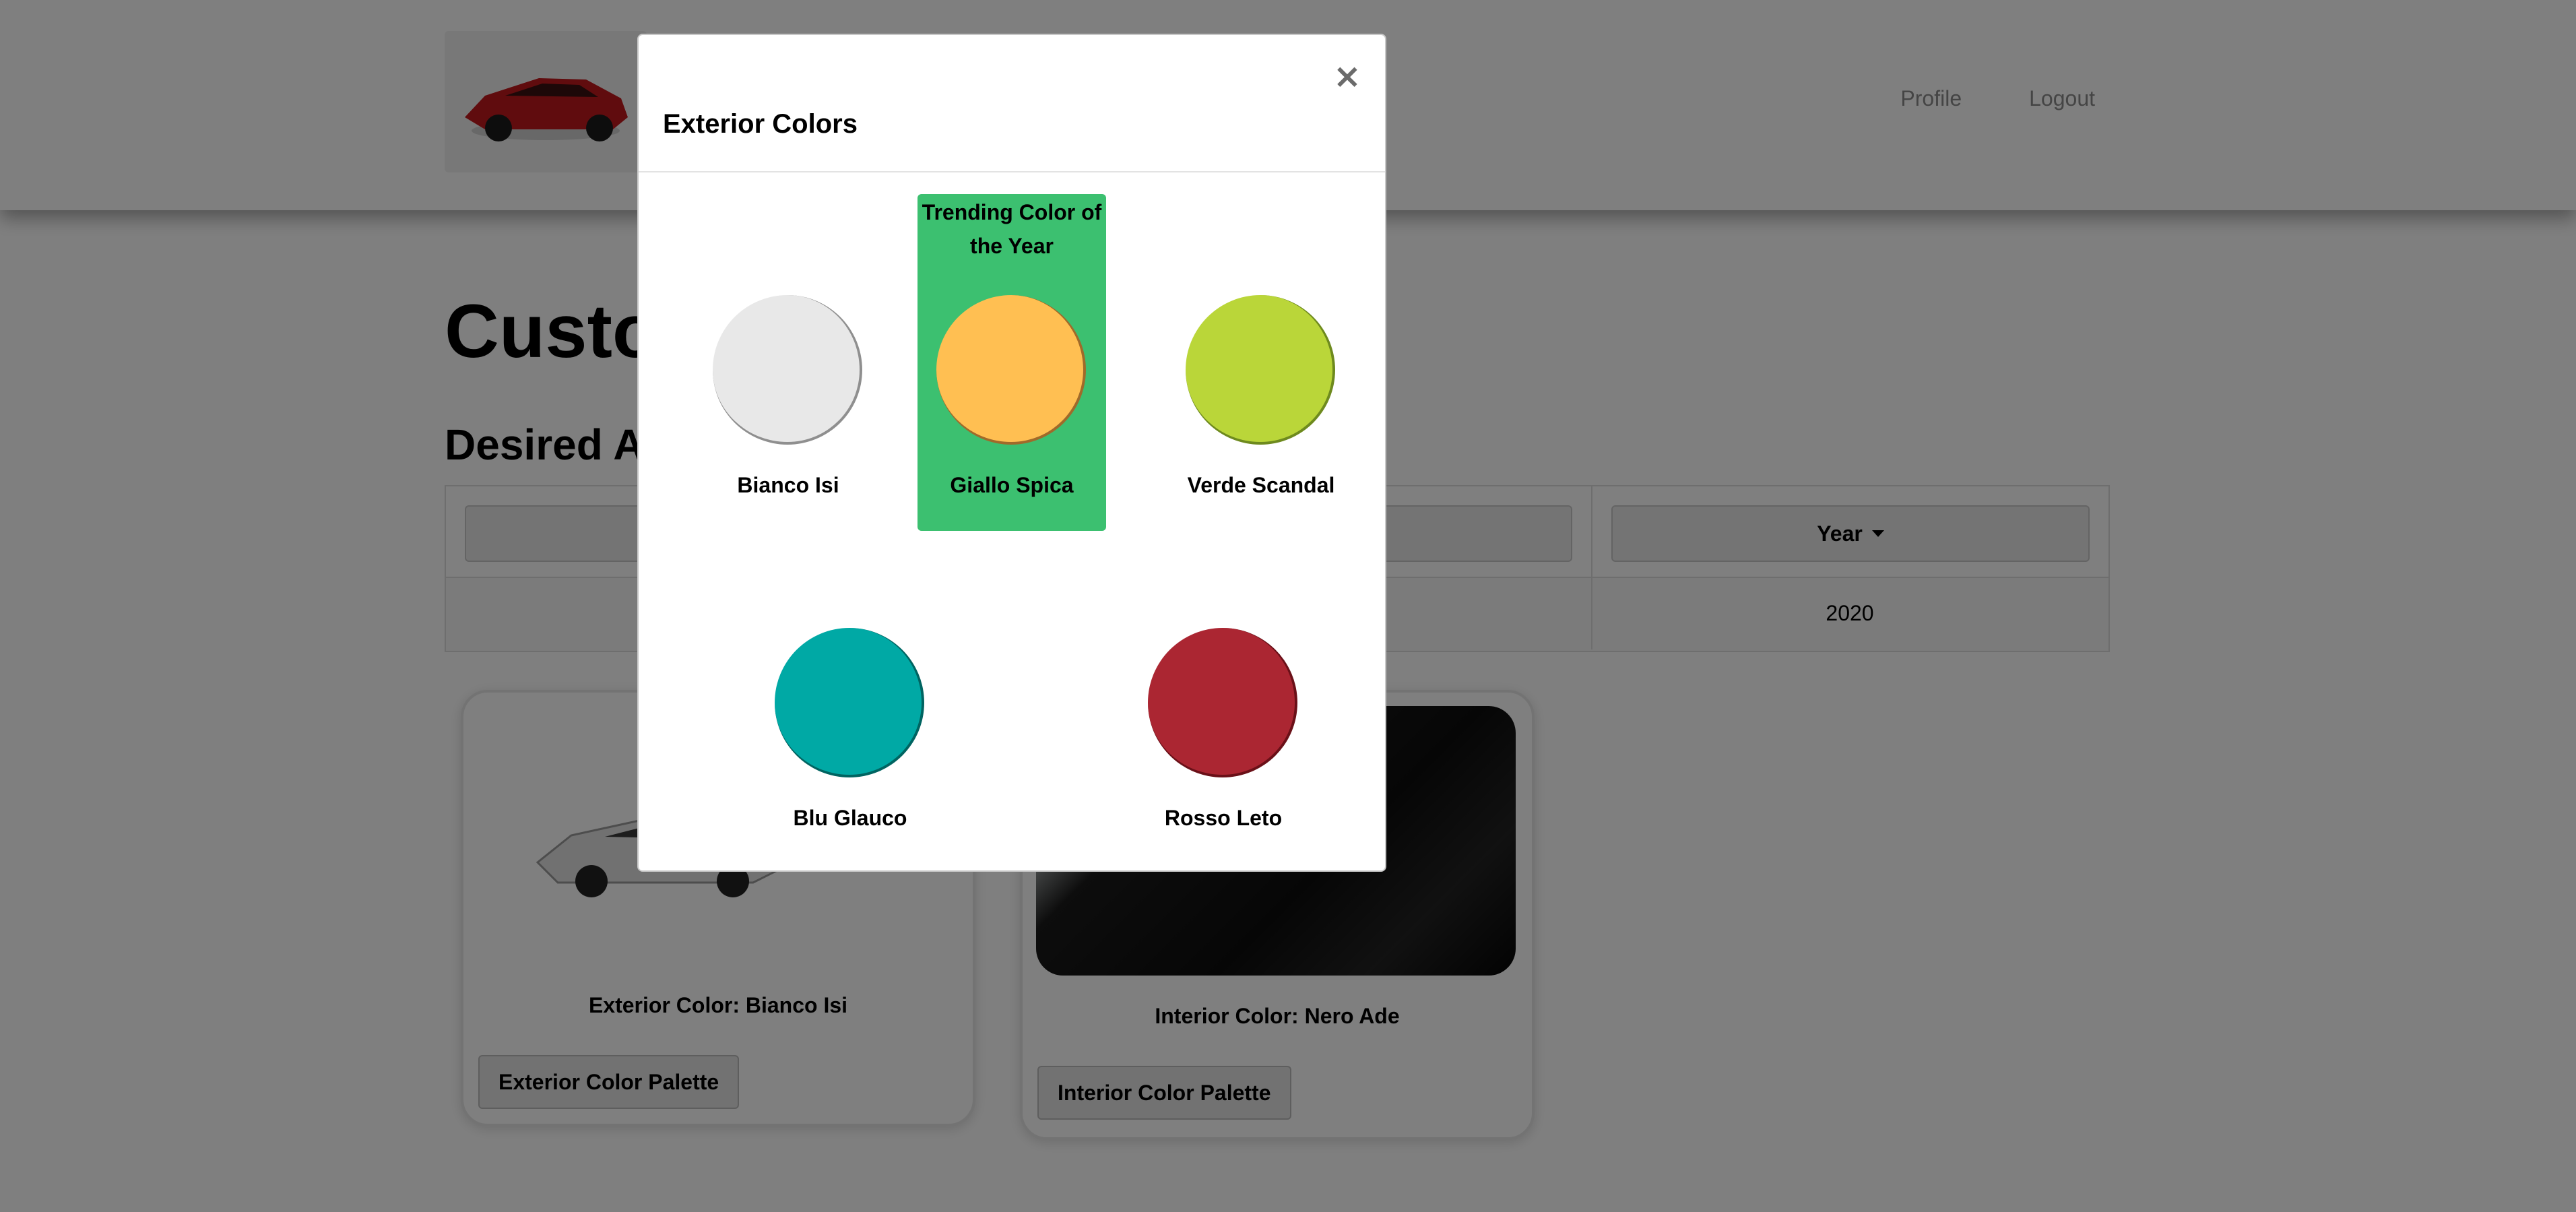 The image size is (2576, 1212). I want to click on color-option-giallo-spica: Trending Color of the Year Giallo Spica, so click(1011, 362).